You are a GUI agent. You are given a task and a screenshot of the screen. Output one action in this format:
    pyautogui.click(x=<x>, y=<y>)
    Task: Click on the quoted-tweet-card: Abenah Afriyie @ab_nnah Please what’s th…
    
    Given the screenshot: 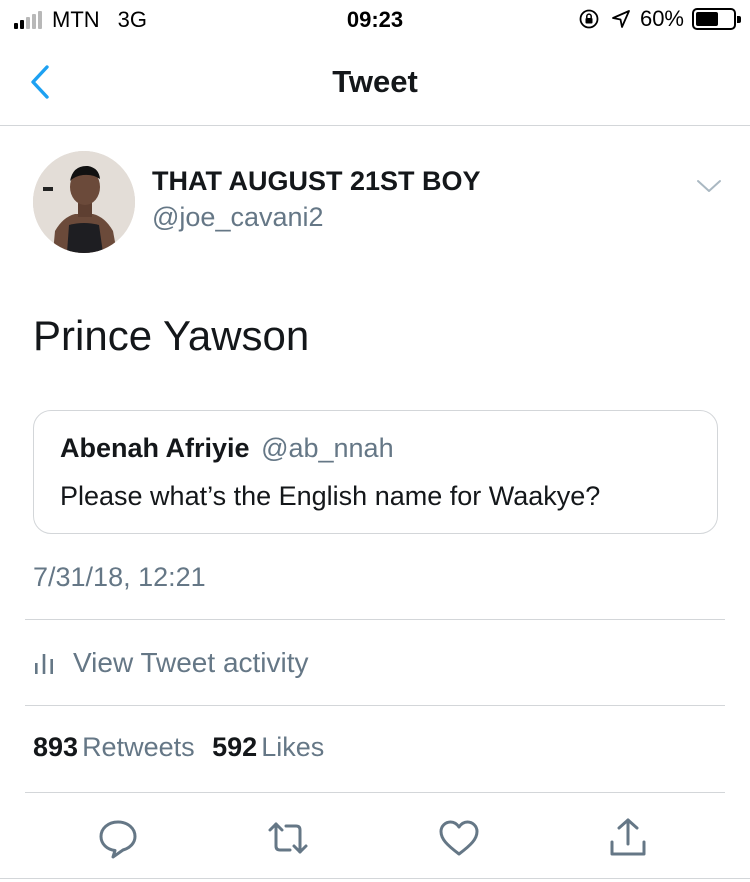 What is the action you would take?
    pyautogui.click(x=375, y=472)
    